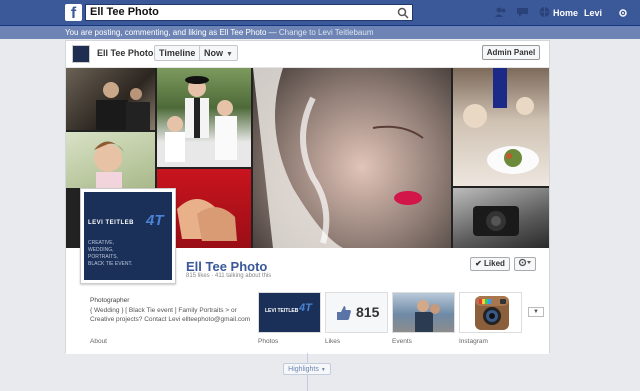  Describe the element at coordinates (282, 311) in the screenshot. I see `photos-tile-logo-text: LEVI TEITLEB` at that location.